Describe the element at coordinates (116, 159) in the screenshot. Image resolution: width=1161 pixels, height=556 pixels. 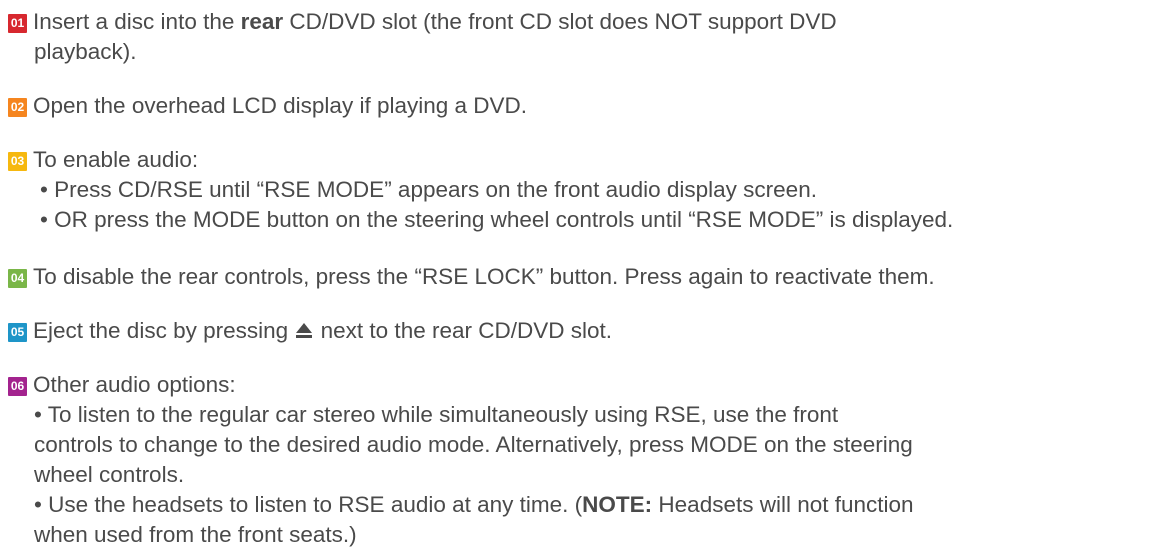
I see `step-text: To enable audio:` at that location.